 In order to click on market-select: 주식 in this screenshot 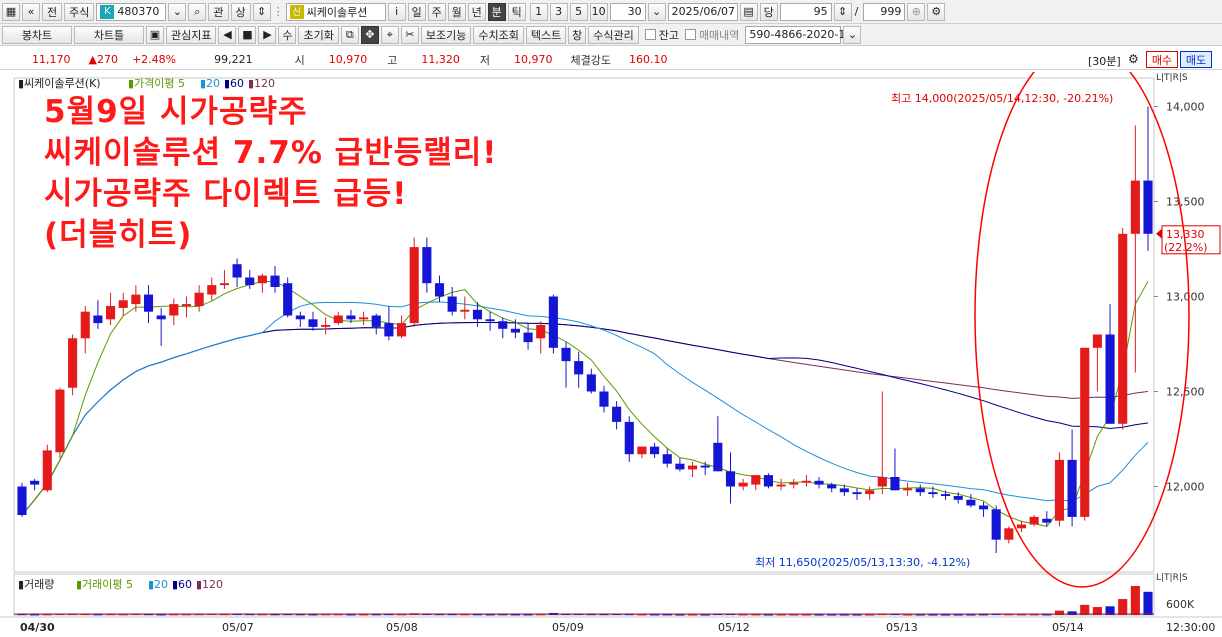, I will do `click(79, 11)`.